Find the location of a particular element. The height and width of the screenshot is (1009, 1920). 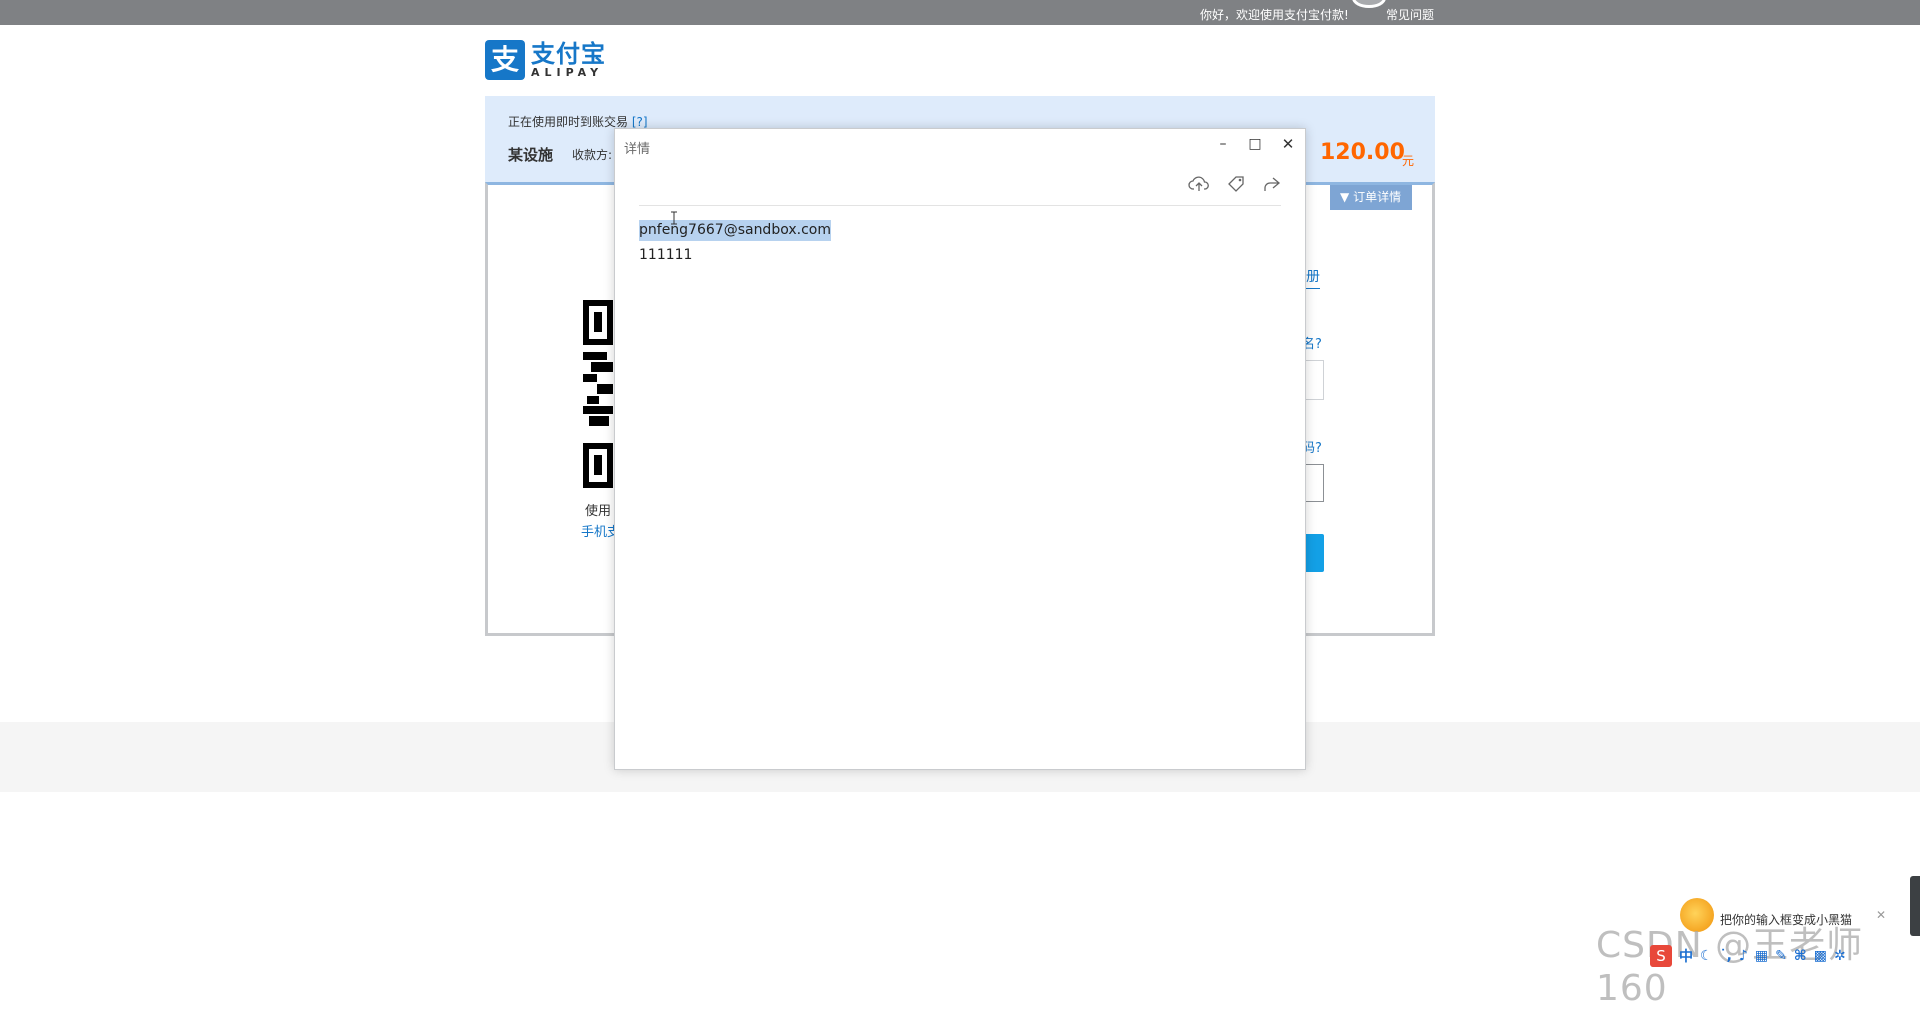

window-title: 详情 is located at coordinates (637, 149).